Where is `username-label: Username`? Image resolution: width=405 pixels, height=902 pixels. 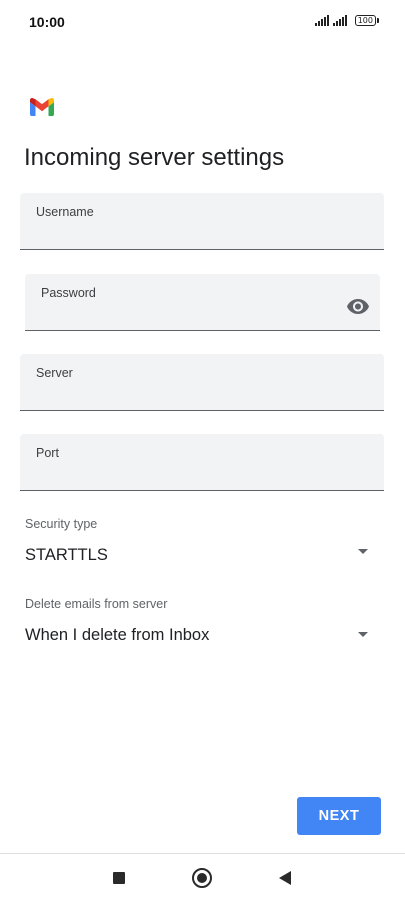
username-label: Username is located at coordinates (65, 212).